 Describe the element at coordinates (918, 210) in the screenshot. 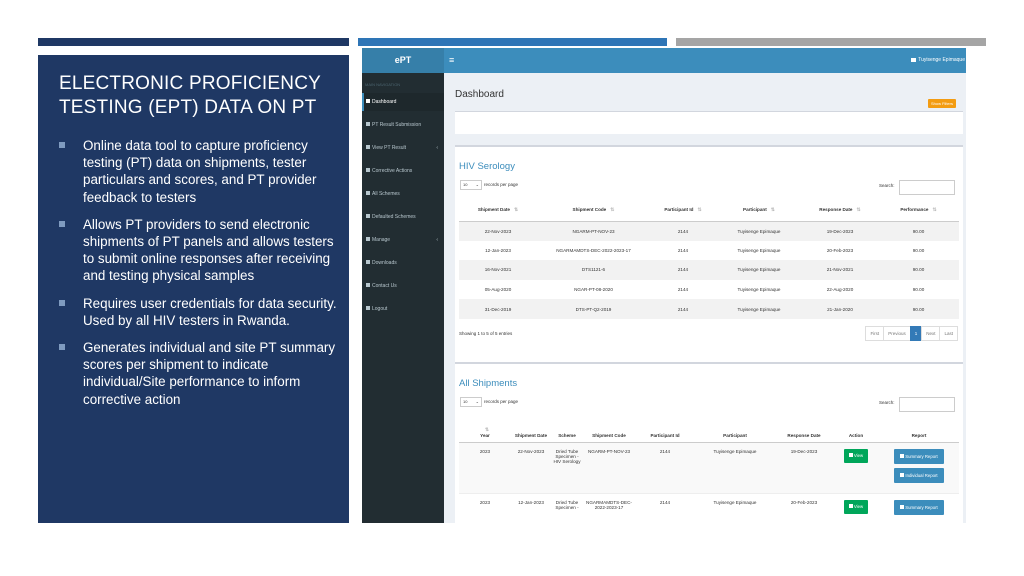

I see `column-header: Performance ⇅` at that location.